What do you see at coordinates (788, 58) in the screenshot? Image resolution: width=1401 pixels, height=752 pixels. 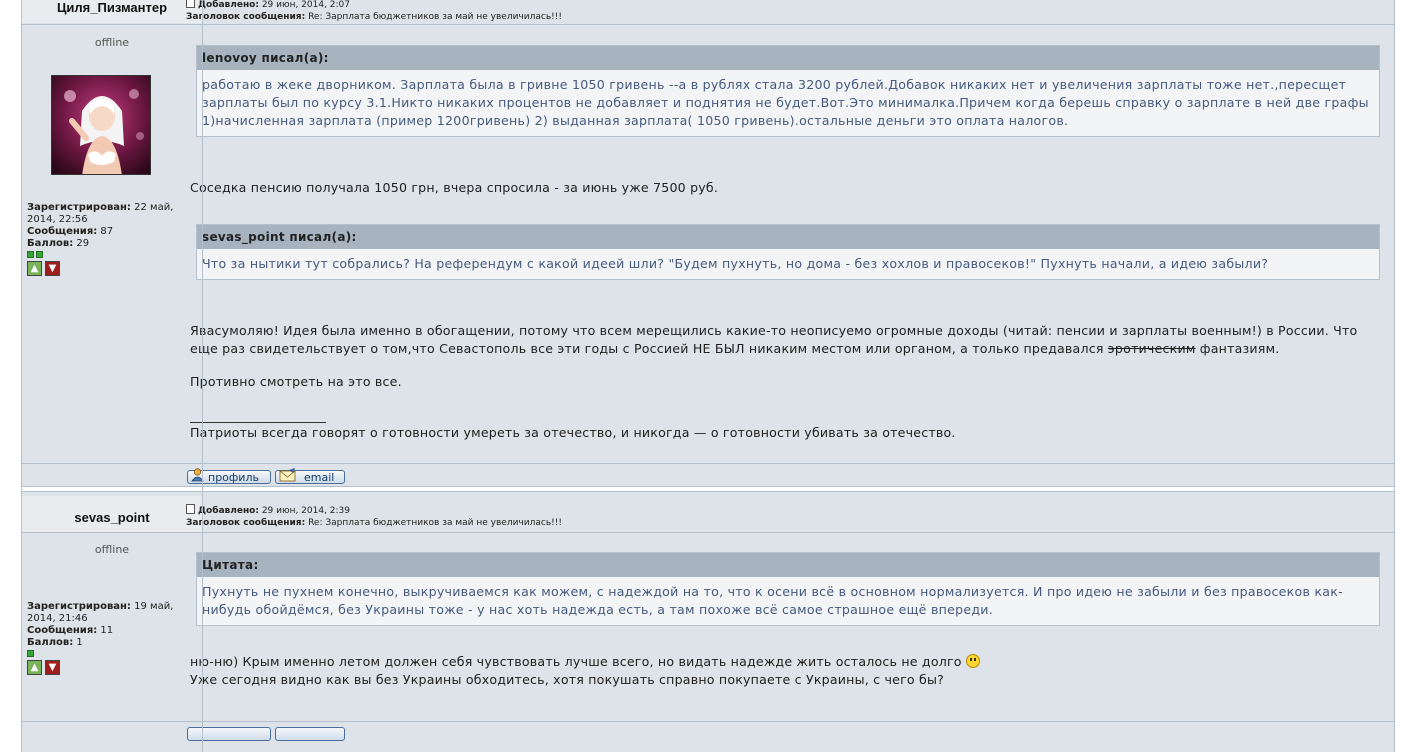 I see `quote-title: lenovoy писал(а):` at bounding box center [788, 58].